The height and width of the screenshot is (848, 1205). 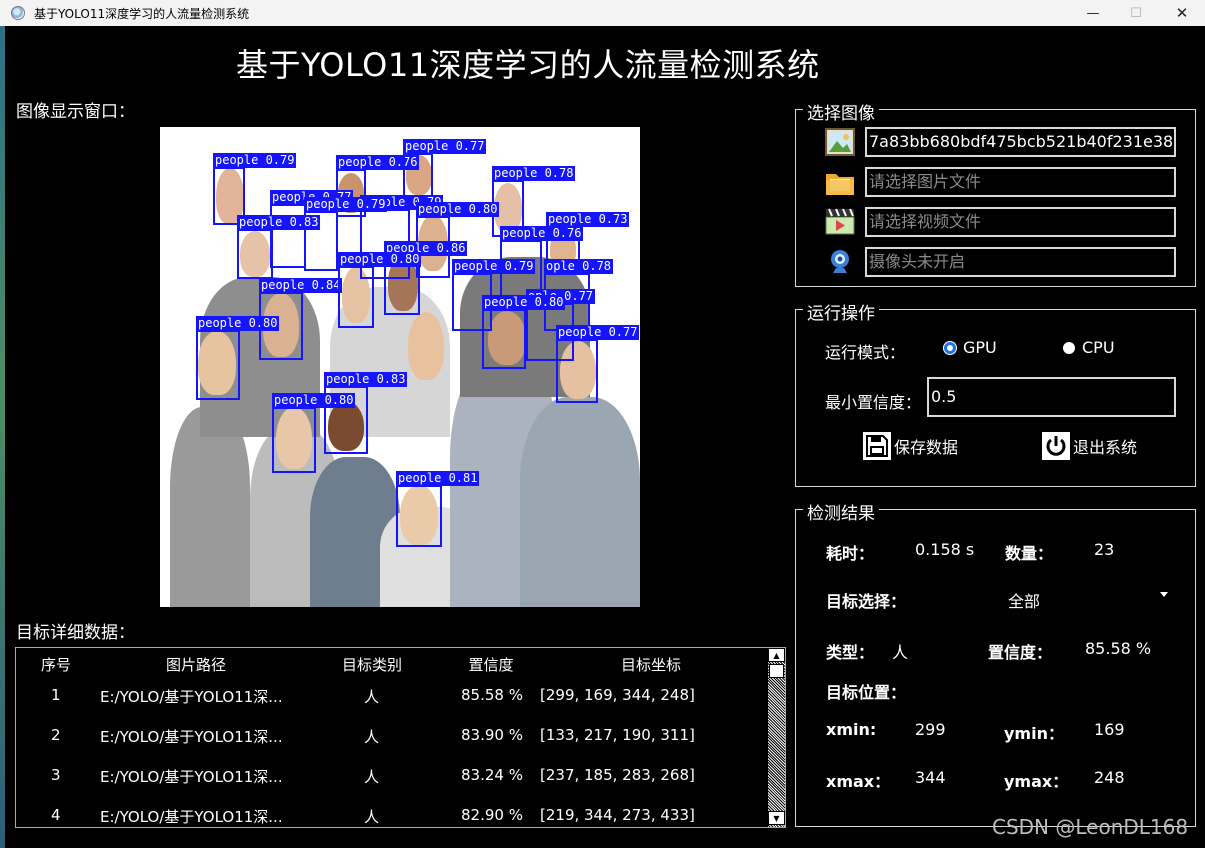 What do you see at coordinates (1046, 597) in the screenshot?
I see `target-select-combobox: 全部` at bounding box center [1046, 597].